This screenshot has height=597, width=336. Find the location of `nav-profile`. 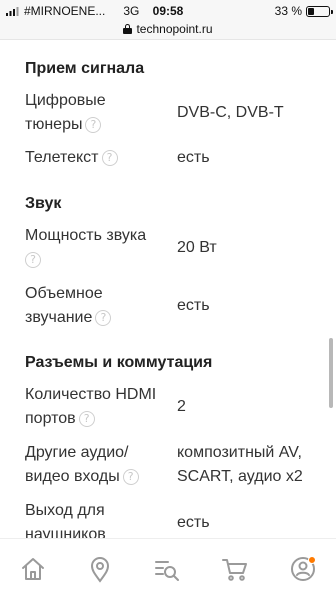

nav-profile is located at coordinates (303, 569).